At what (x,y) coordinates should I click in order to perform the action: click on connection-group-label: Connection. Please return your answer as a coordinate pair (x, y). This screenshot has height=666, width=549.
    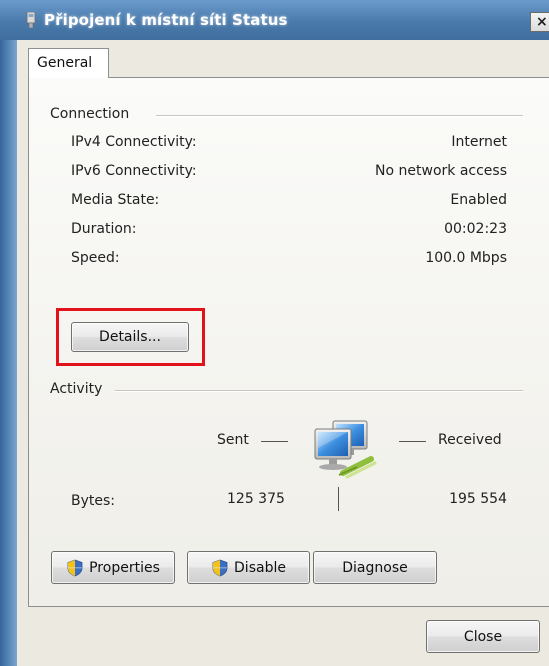
    Looking at the image, I should click on (90, 114).